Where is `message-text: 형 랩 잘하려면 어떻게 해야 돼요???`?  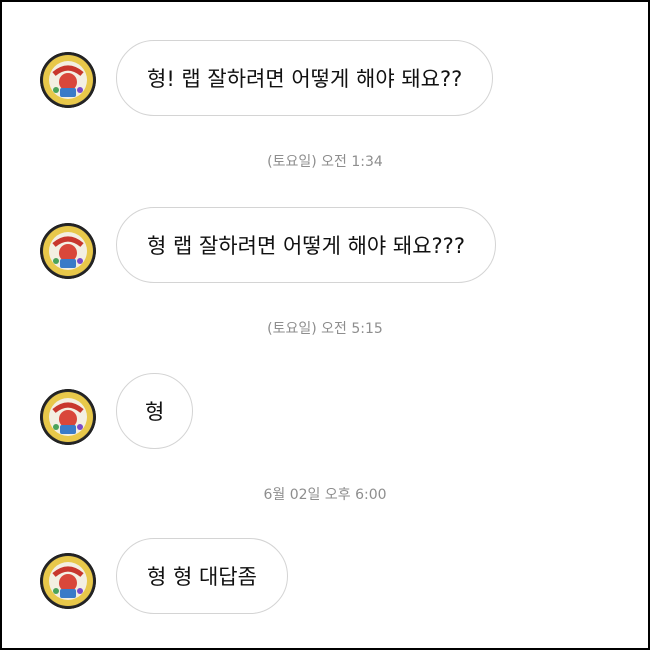 message-text: 형 랩 잘하려면 어떻게 해야 돼요??? is located at coordinates (306, 246).